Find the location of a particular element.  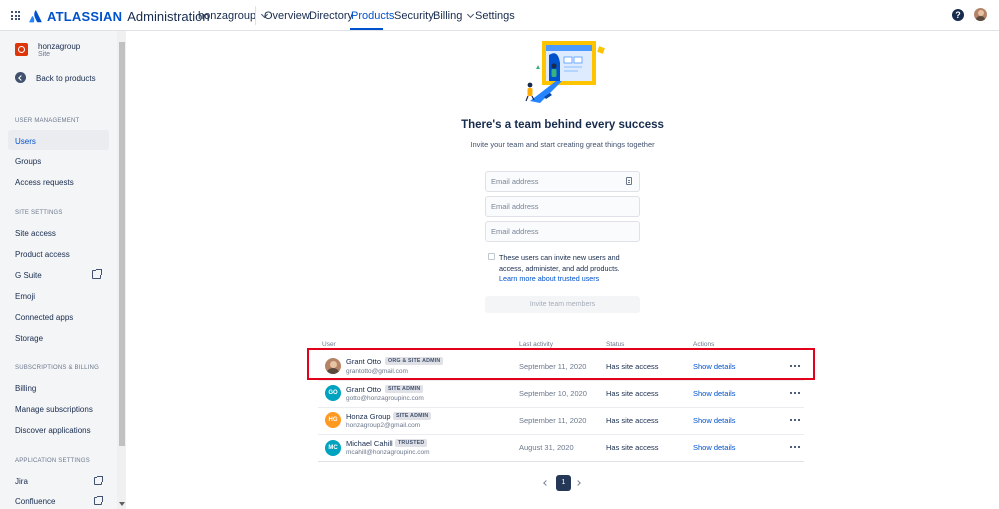

sidebar-item-billing: Billing is located at coordinates (25, 388).